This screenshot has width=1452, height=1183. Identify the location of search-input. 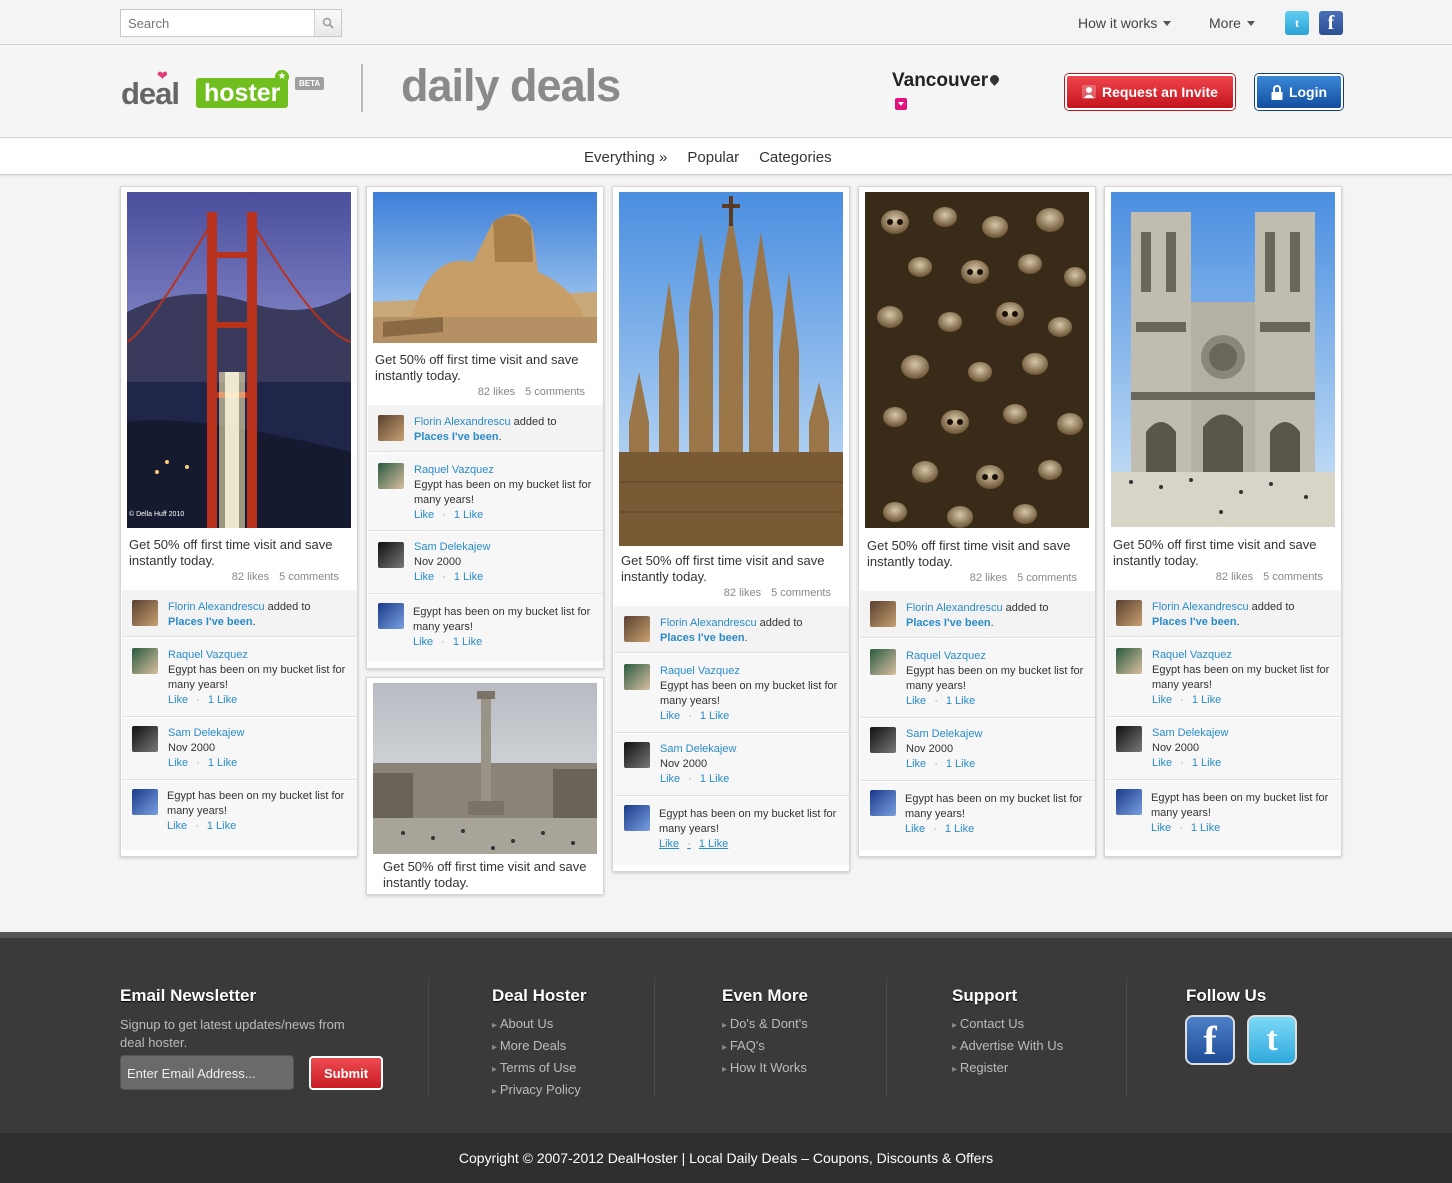
(218, 23).